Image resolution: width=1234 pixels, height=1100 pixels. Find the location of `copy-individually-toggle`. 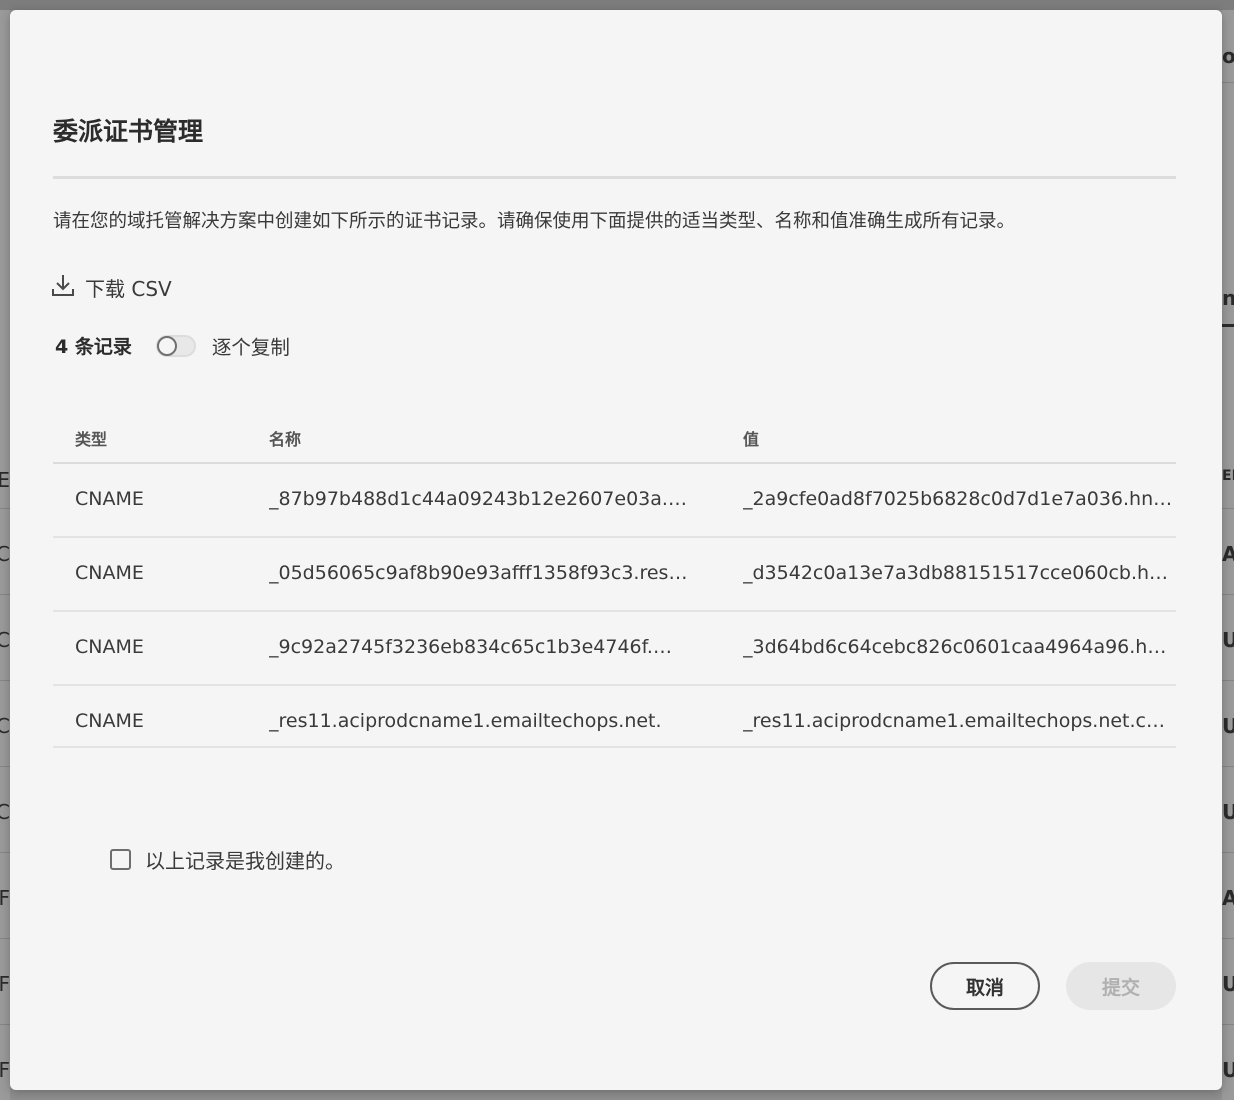

copy-individually-toggle is located at coordinates (175, 345).